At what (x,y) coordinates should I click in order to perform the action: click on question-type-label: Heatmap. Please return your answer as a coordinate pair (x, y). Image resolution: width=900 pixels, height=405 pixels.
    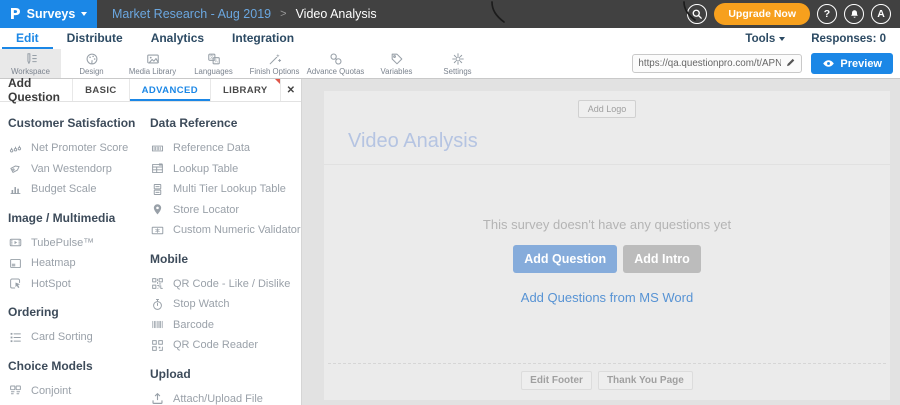
    Looking at the image, I should click on (53, 263).